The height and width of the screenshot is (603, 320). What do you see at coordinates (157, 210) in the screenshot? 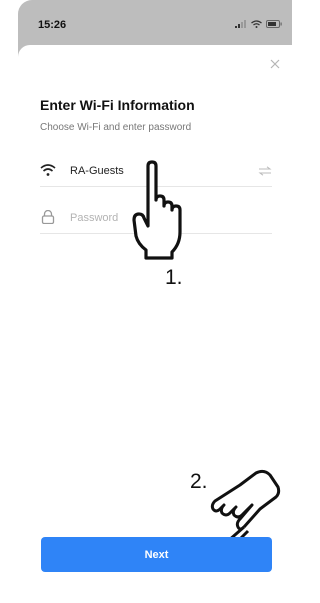
I see `pointing-hand-icon` at bounding box center [157, 210].